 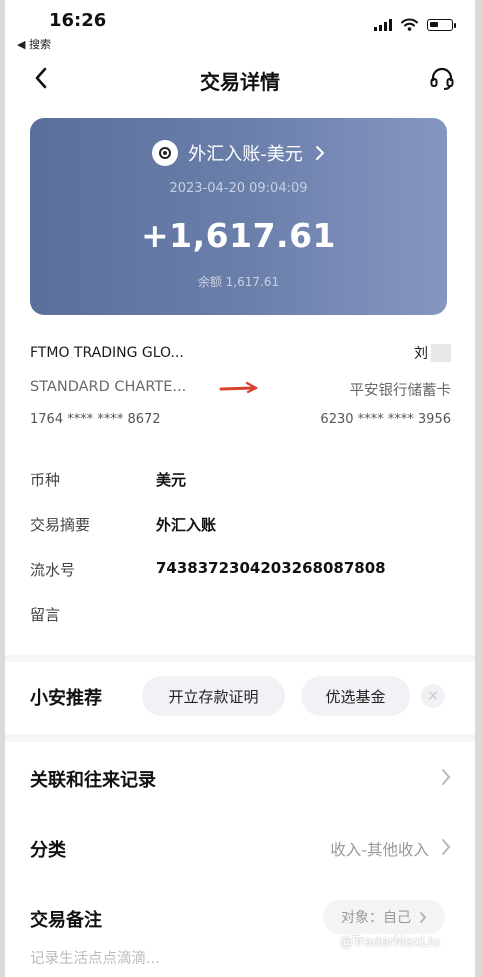 I want to click on watermark: @TraderMaxLiu, so click(x=390, y=942).